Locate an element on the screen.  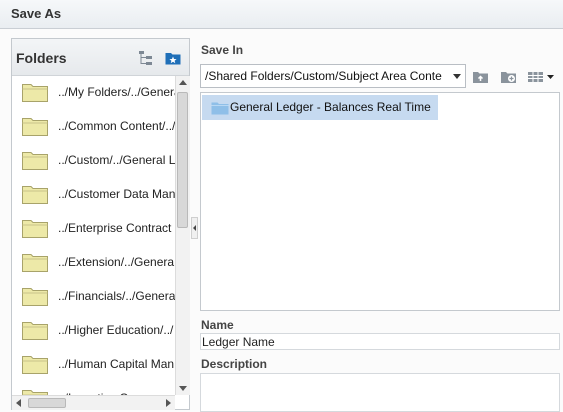
scroll-up-arrow-icon is located at coordinates (183, 82).